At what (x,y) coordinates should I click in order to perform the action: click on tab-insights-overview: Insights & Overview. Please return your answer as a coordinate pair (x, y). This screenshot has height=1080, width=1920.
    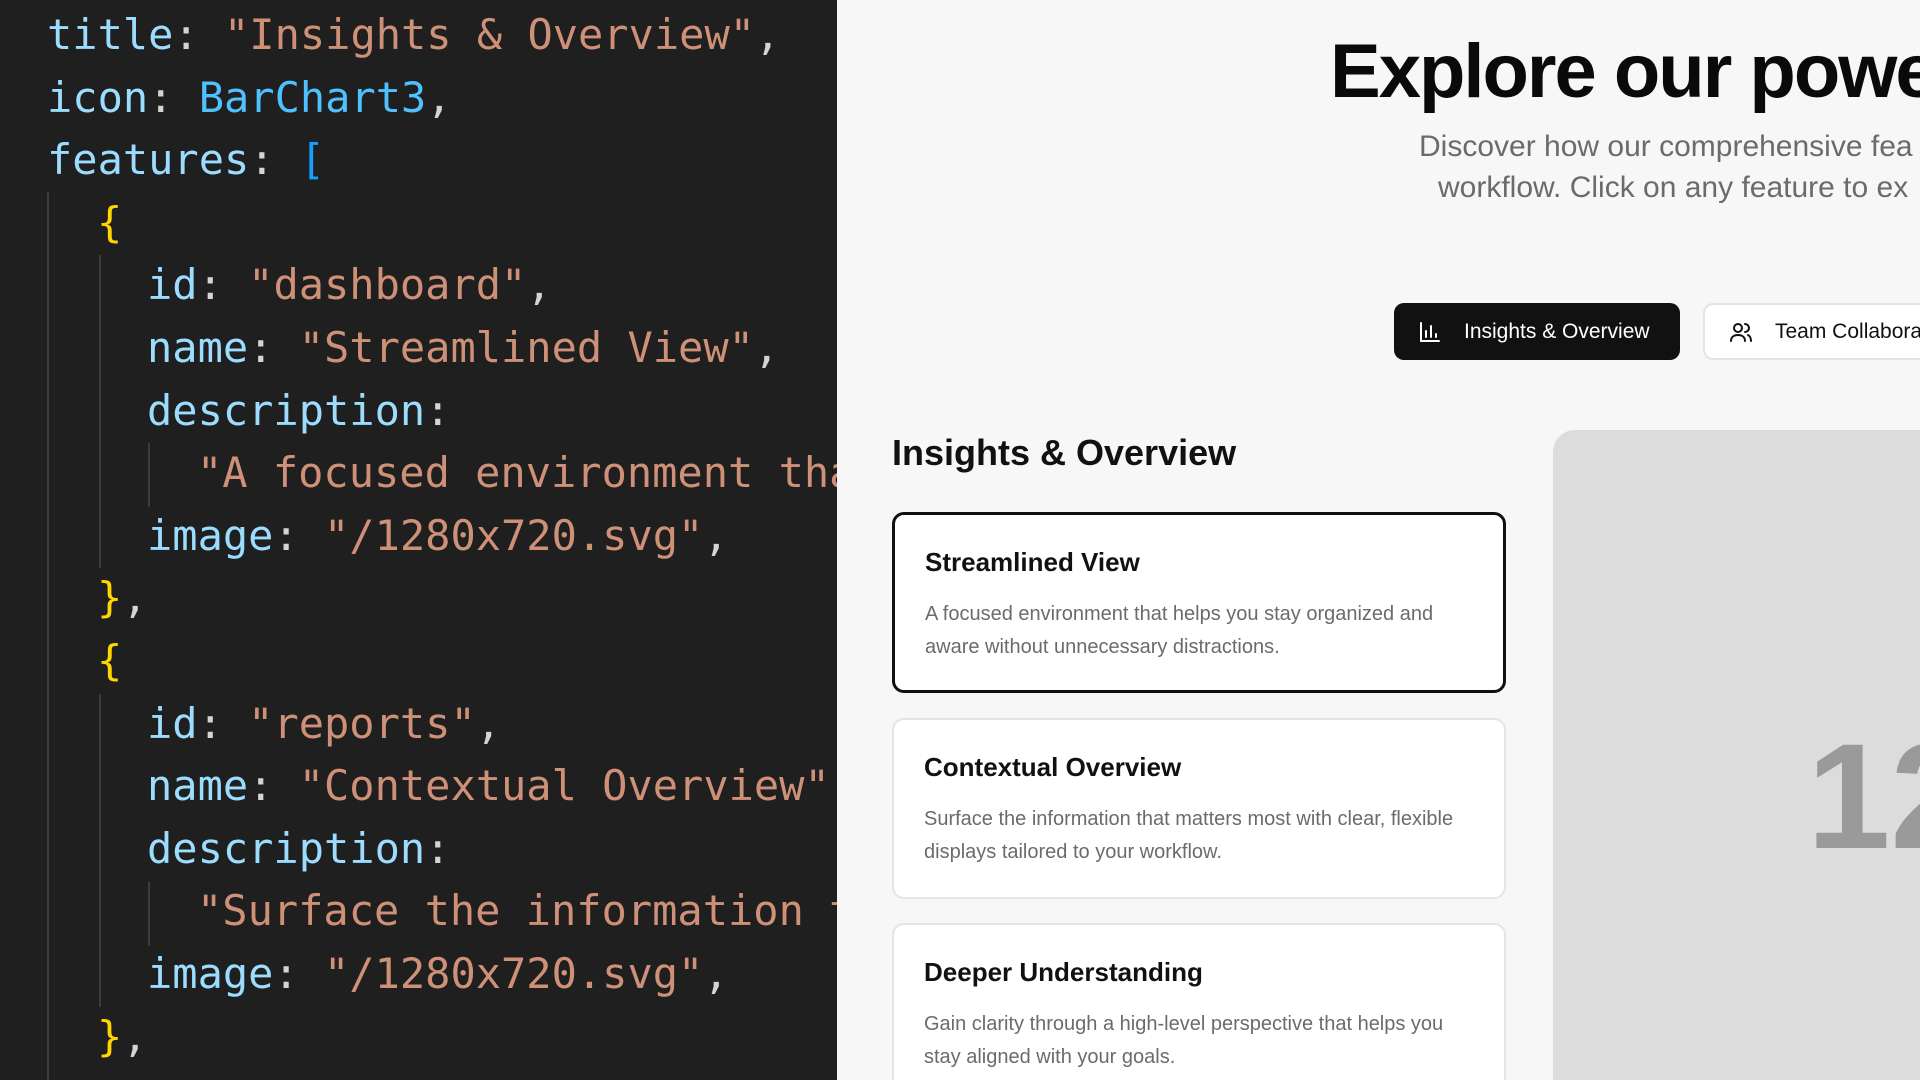
    Looking at the image, I should click on (1537, 331).